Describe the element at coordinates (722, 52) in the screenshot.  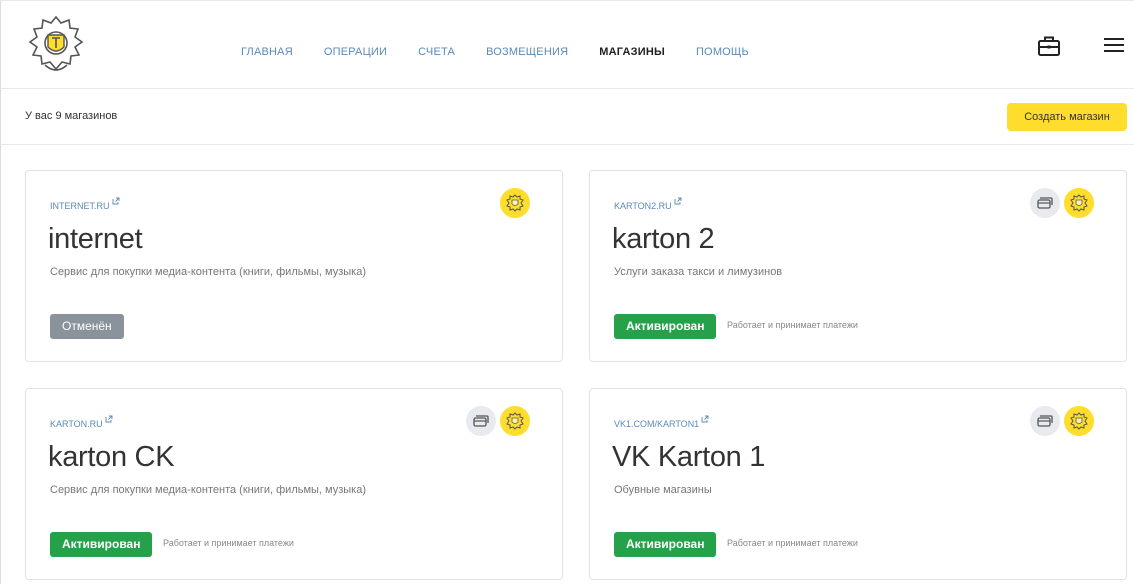
I see `nav-item-help: ПОМОЩЬ` at that location.